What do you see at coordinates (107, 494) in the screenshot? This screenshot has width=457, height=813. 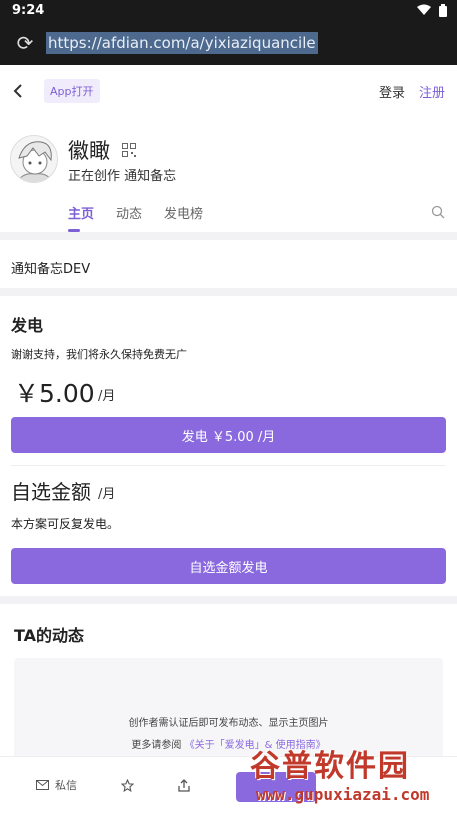 I see `custom-amount-unit: /月` at bounding box center [107, 494].